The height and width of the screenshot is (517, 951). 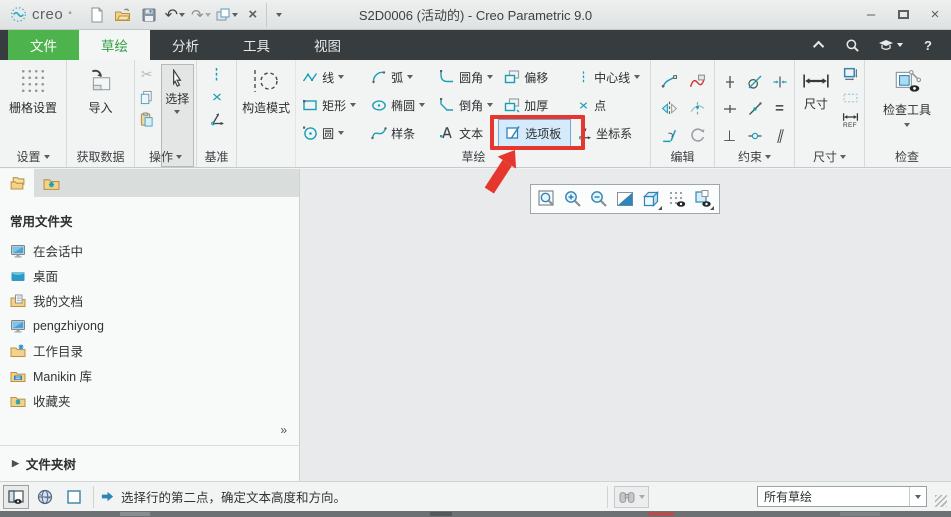 I want to click on display-style-icon, so click(x=625, y=199).